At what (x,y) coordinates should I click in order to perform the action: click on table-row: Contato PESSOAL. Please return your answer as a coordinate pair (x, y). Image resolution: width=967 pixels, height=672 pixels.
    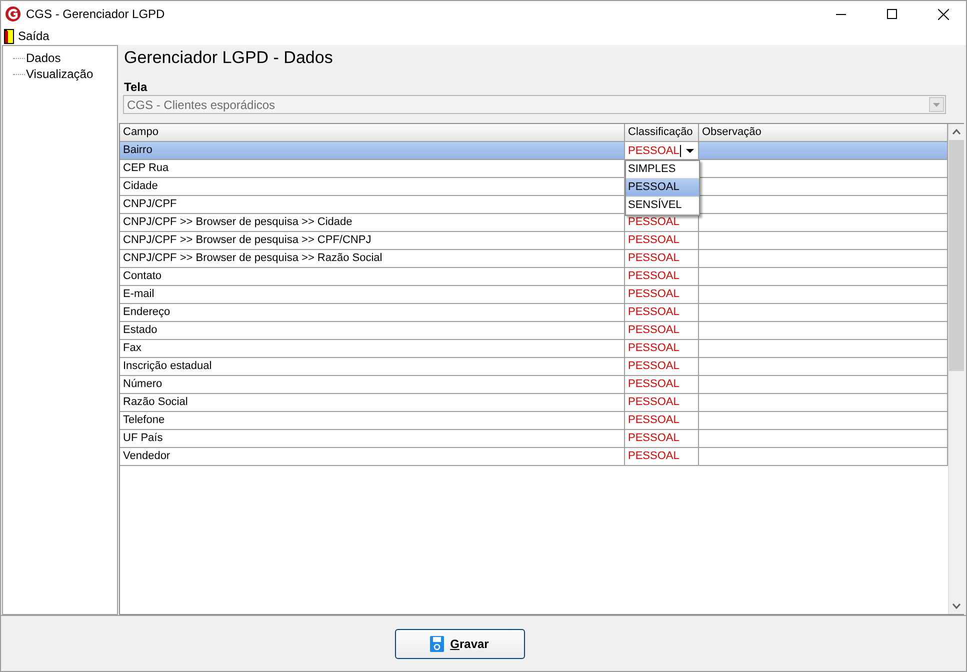
    Looking at the image, I should click on (534, 277).